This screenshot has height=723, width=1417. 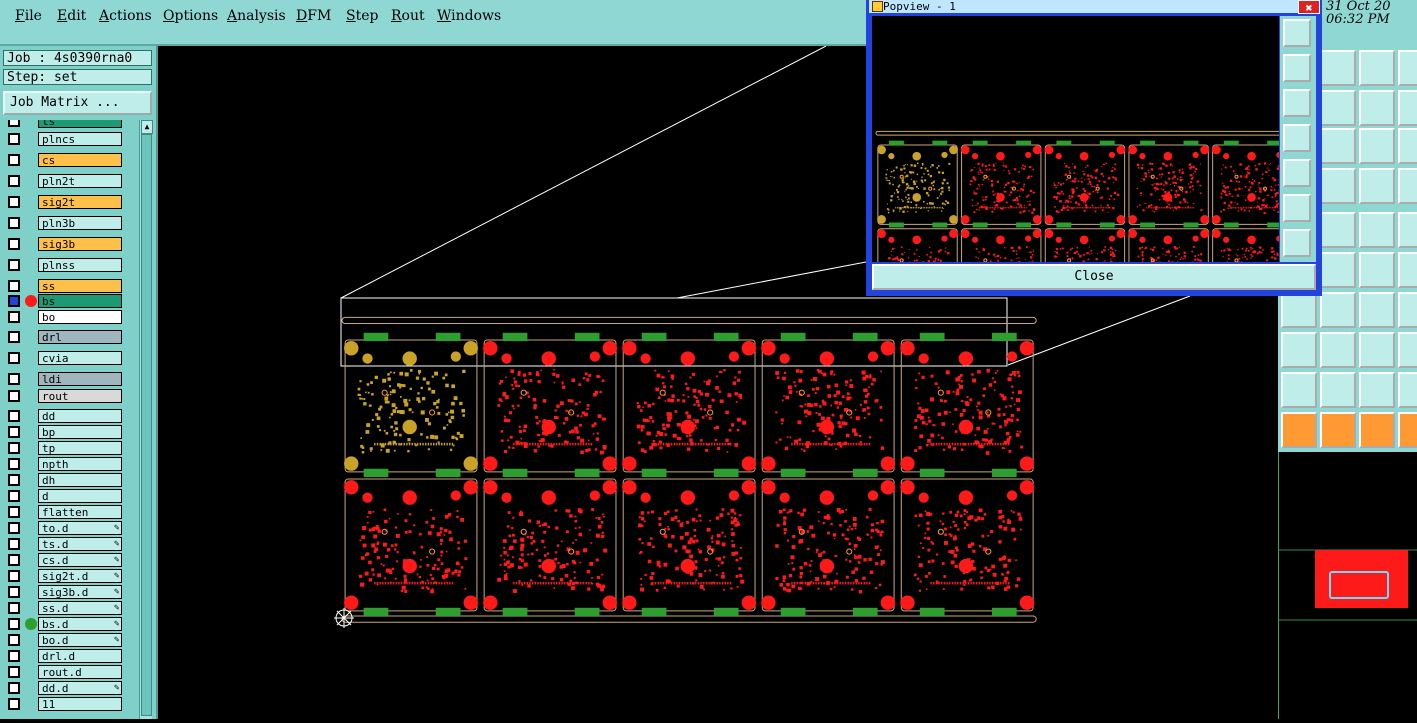 I want to click on layer-name: bp, so click(x=80, y=432).